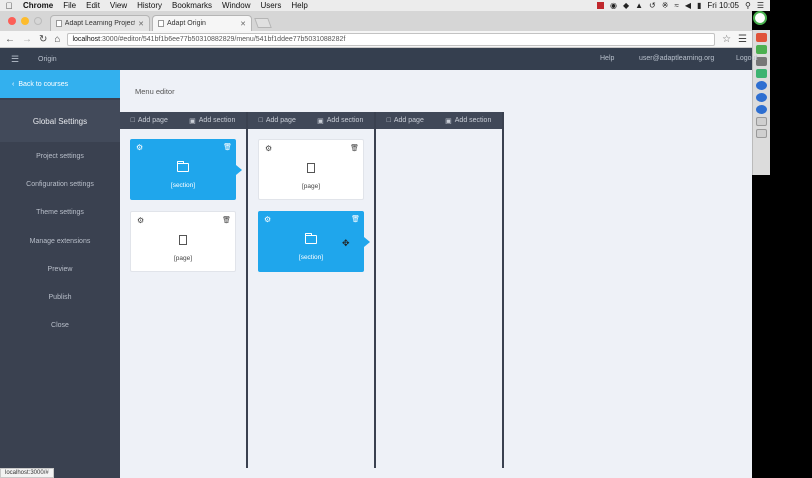  Describe the element at coordinates (118, 5) in the screenshot. I see `menu-view: View` at that location.